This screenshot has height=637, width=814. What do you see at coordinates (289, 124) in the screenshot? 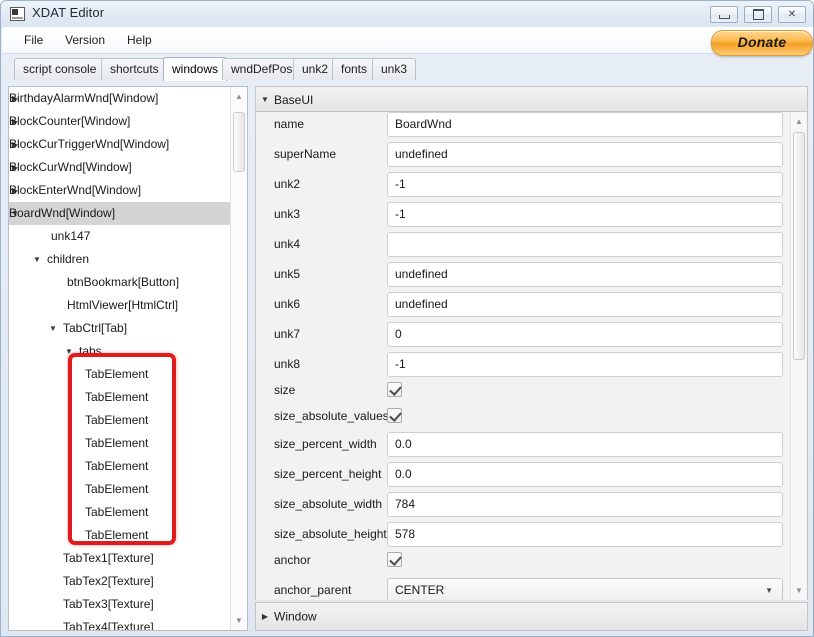
I see `property-label: name` at bounding box center [289, 124].